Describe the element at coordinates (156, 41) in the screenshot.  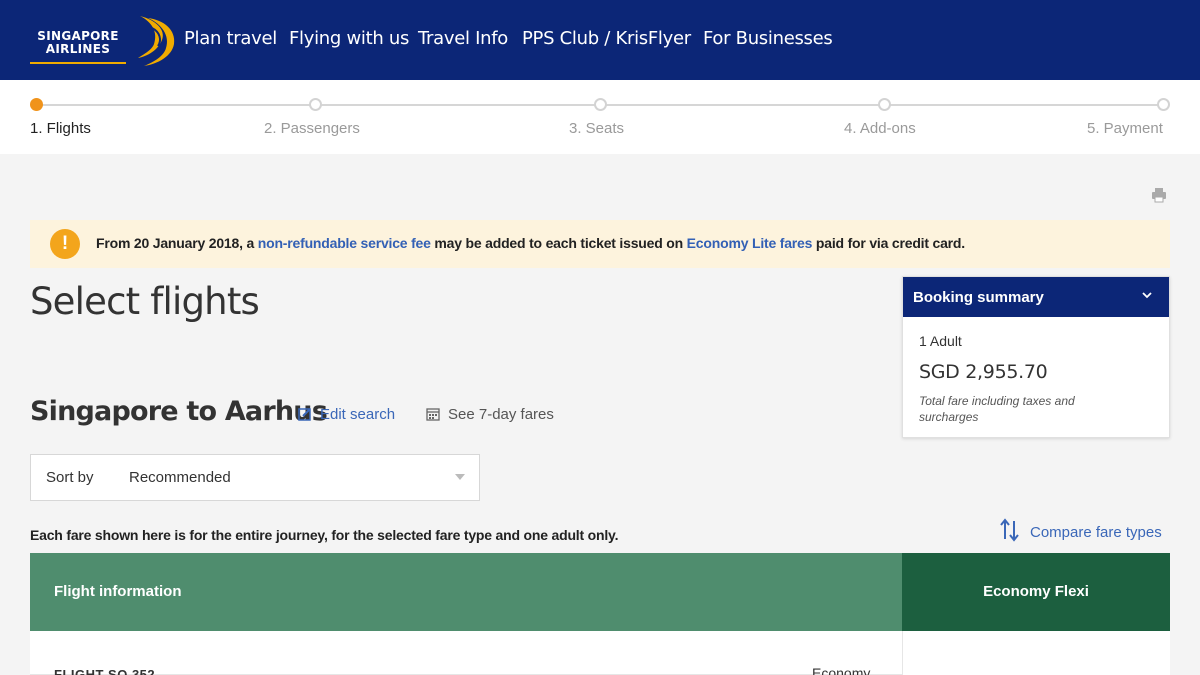
I see `kris-bird-icon` at that location.